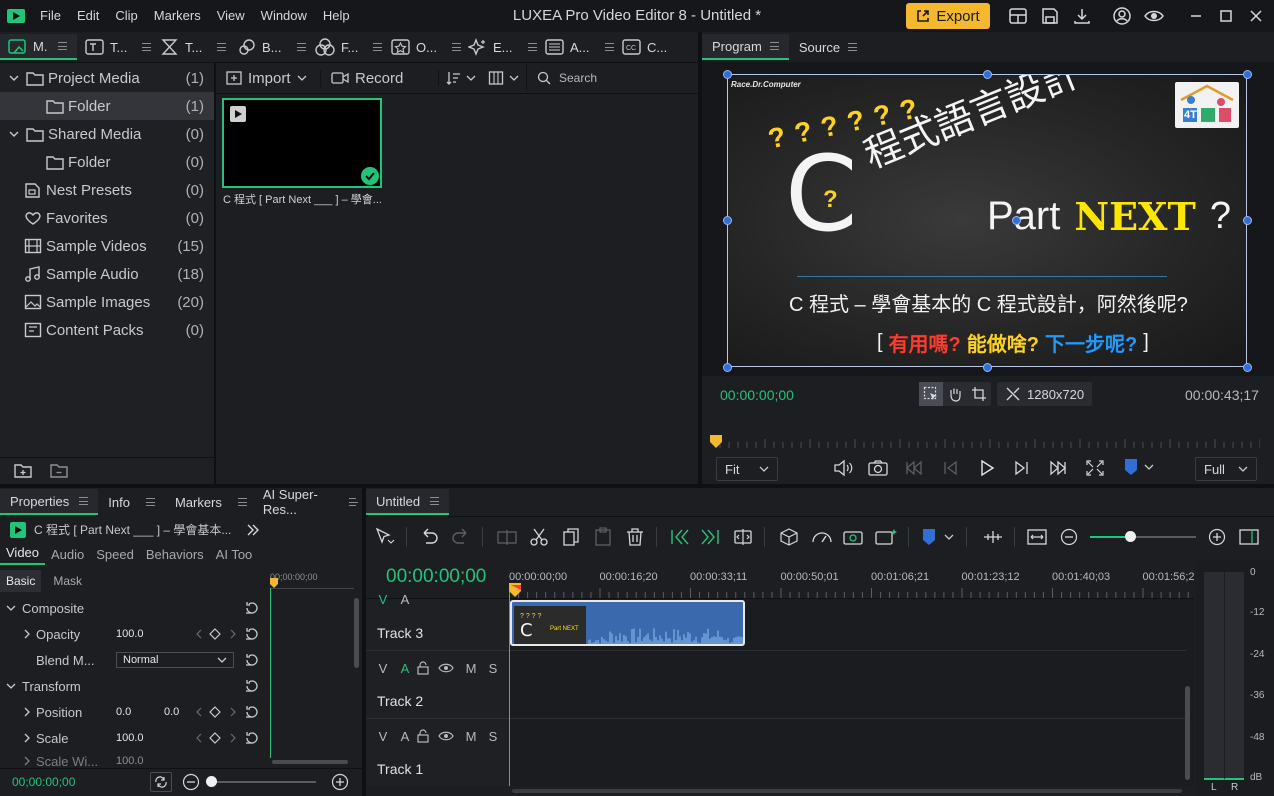  What do you see at coordinates (460, 78) in the screenshot?
I see `sort-button` at bounding box center [460, 78].